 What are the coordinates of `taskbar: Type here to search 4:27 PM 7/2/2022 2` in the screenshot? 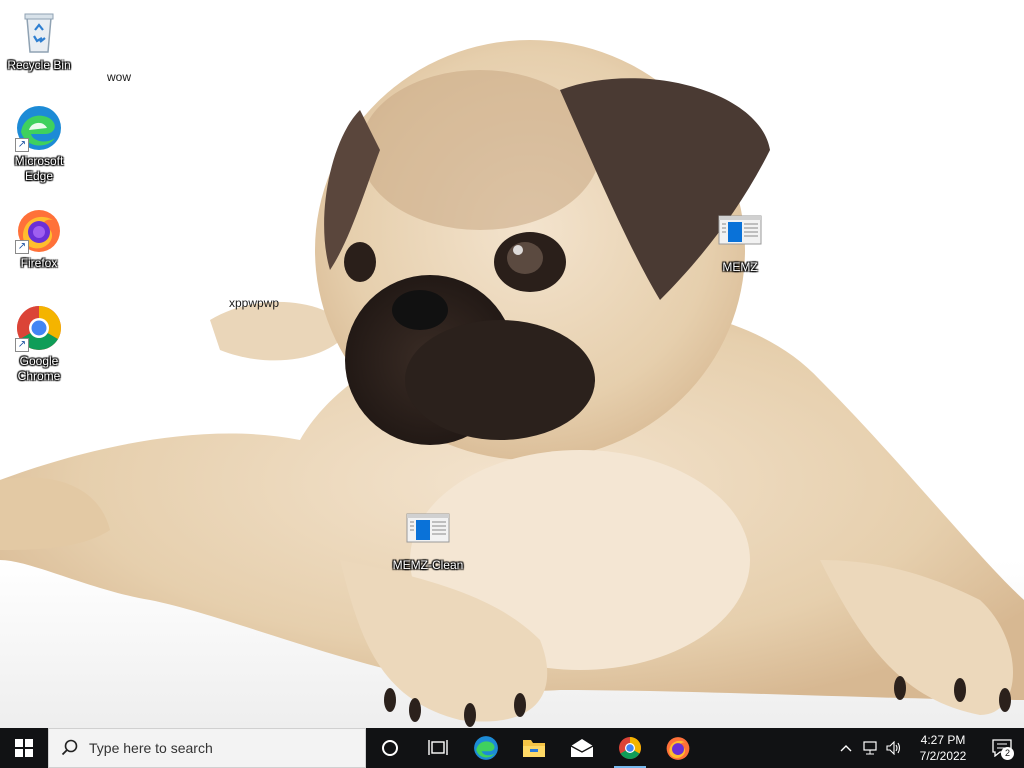 It's located at (512, 748).